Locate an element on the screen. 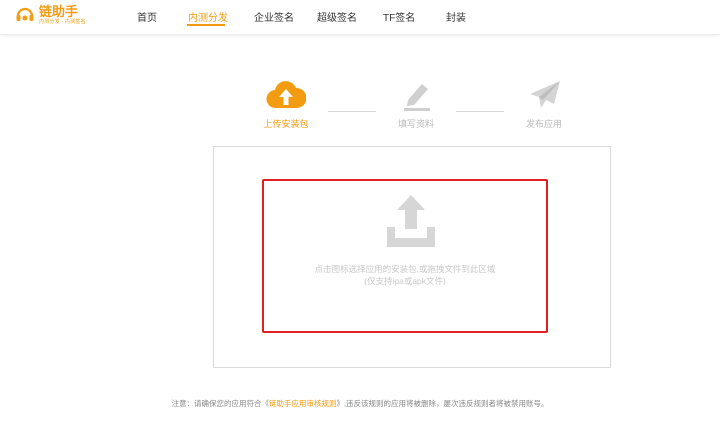  cloud-upload-icon is located at coordinates (286, 95).